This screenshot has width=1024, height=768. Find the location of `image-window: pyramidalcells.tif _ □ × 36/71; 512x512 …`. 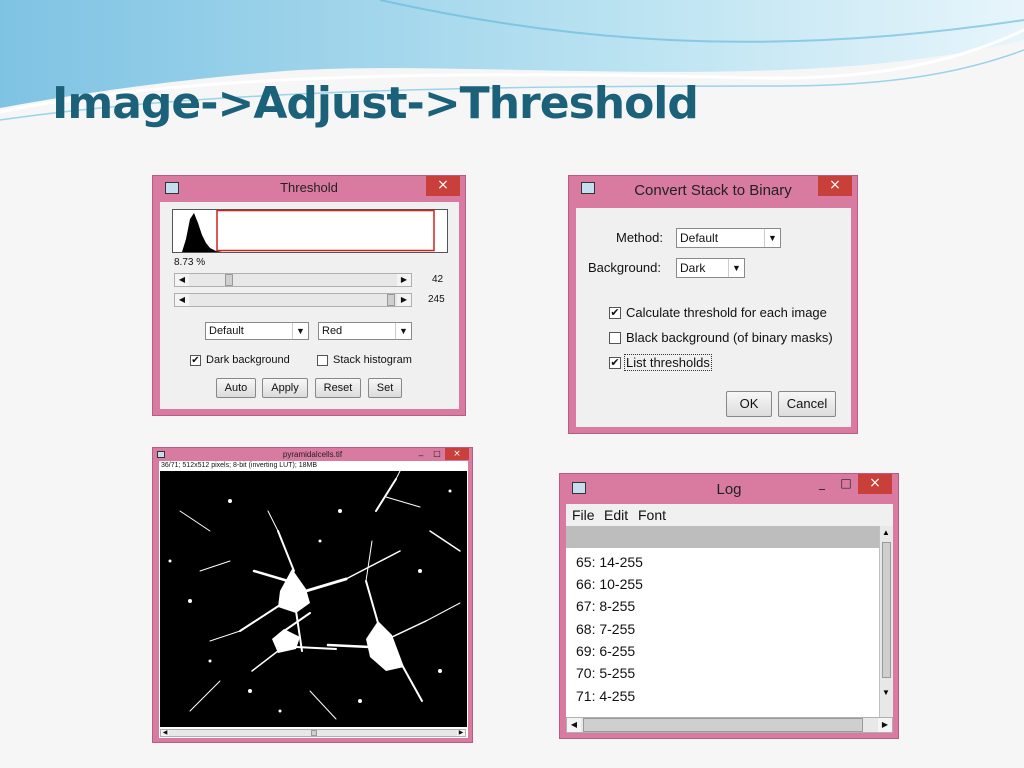

image-window: pyramidalcells.tif _ □ × 36/71; 512x512 … is located at coordinates (312, 595).